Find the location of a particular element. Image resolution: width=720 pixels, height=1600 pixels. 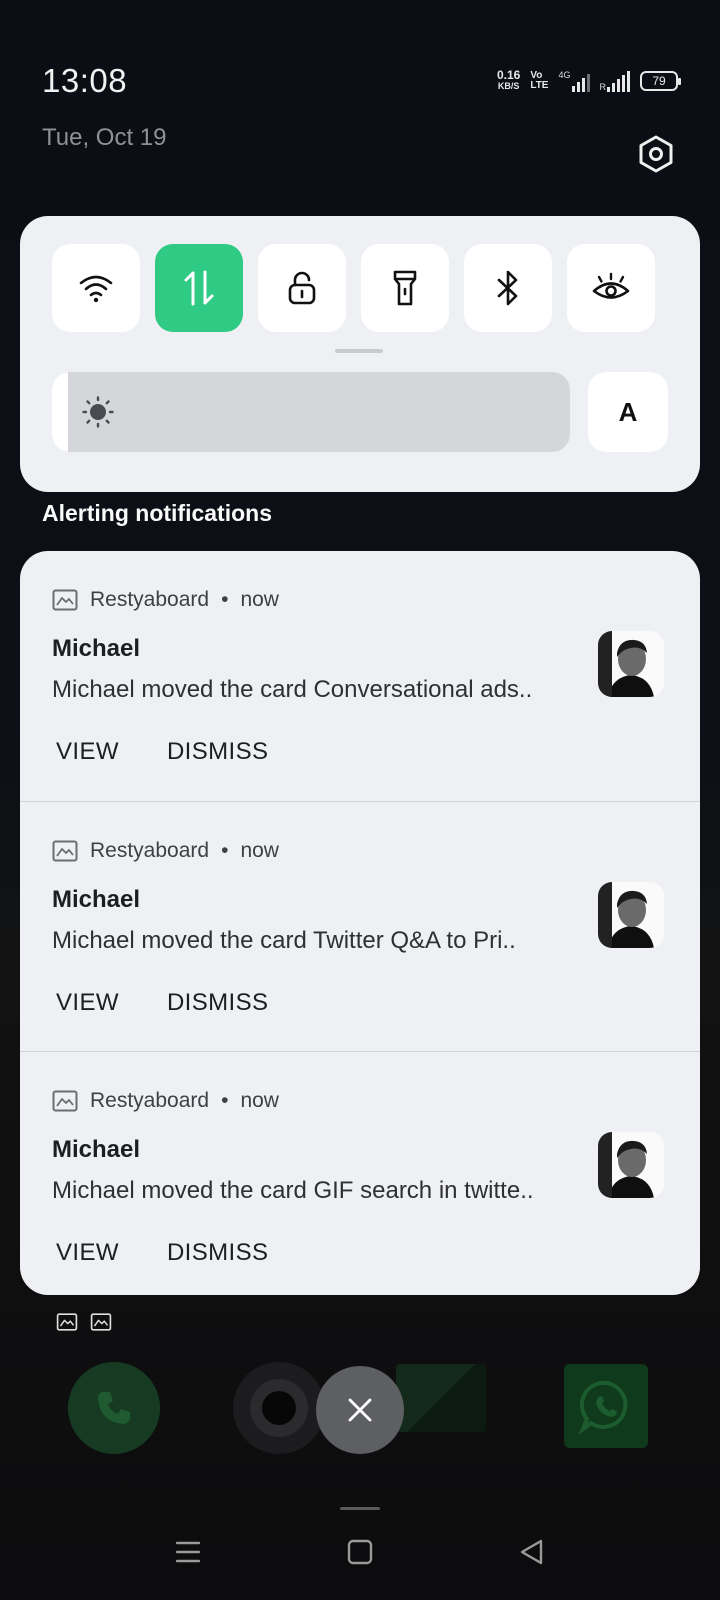

eye-comfort-toggle is located at coordinates (611, 288).